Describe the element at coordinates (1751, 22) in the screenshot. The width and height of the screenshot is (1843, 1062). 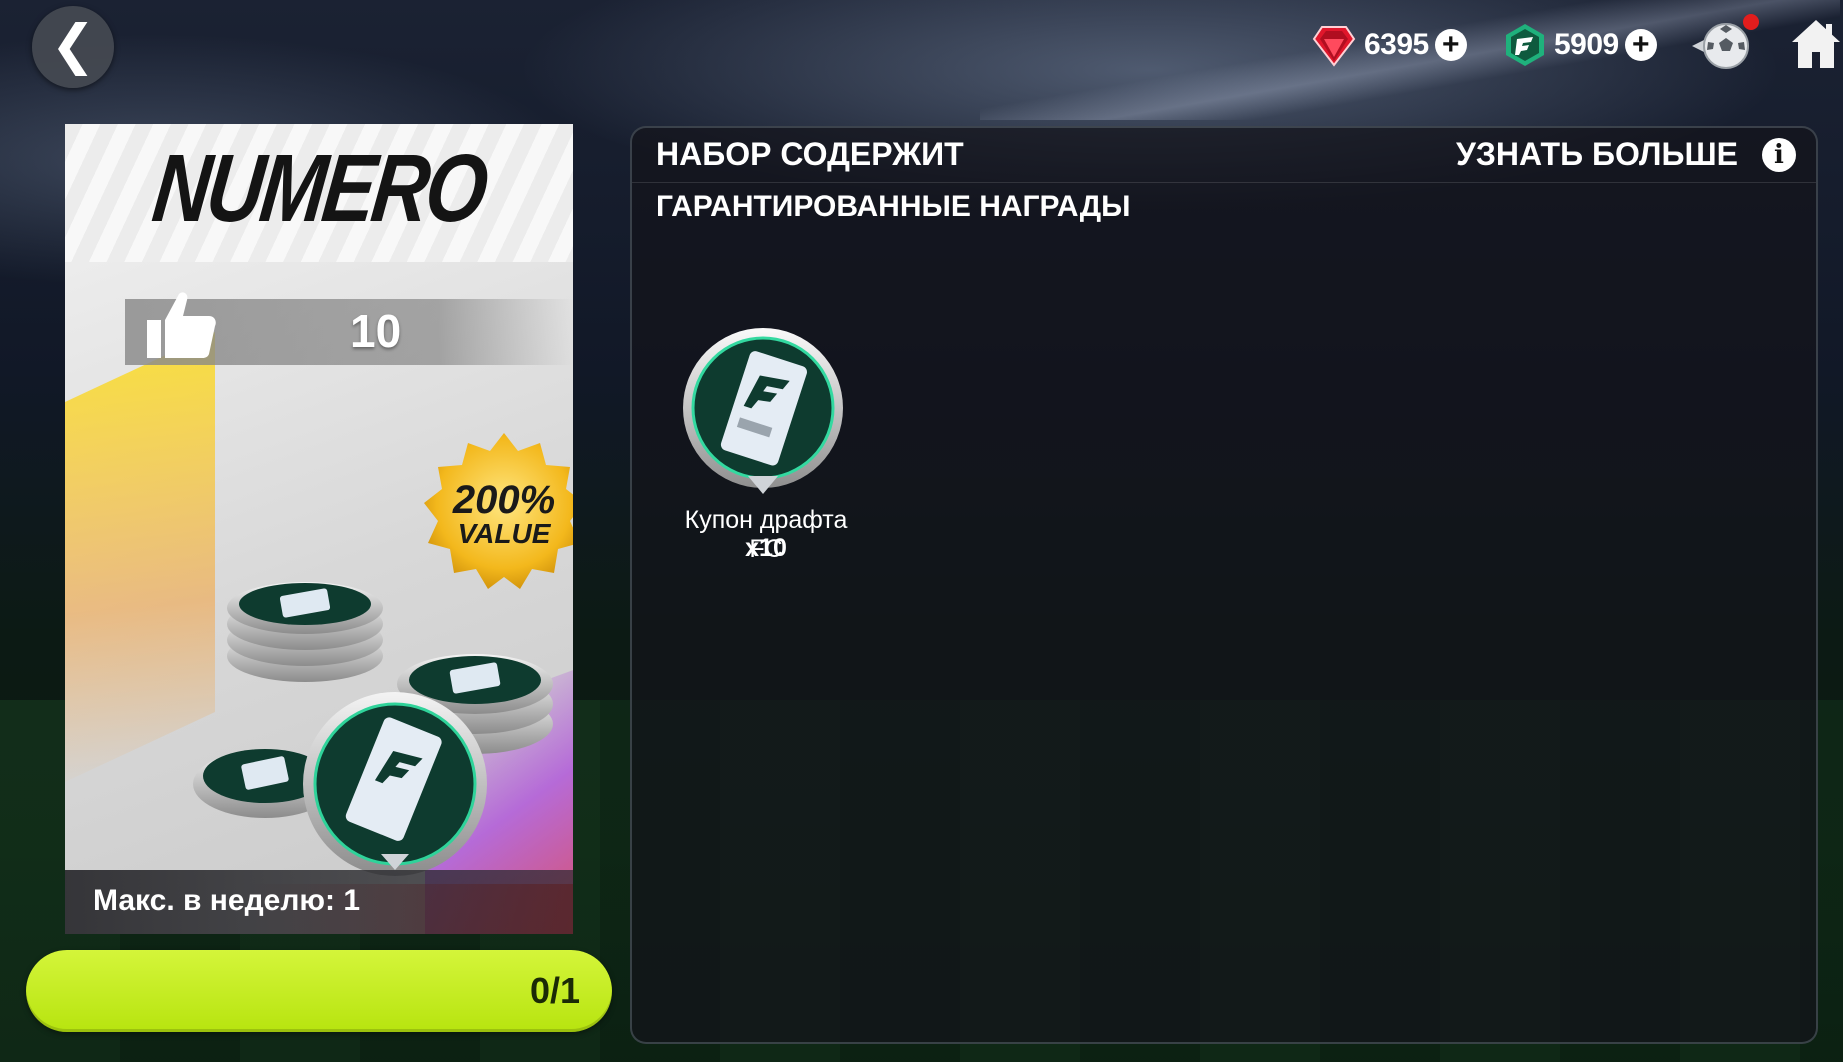
I see `notification-dot` at that location.